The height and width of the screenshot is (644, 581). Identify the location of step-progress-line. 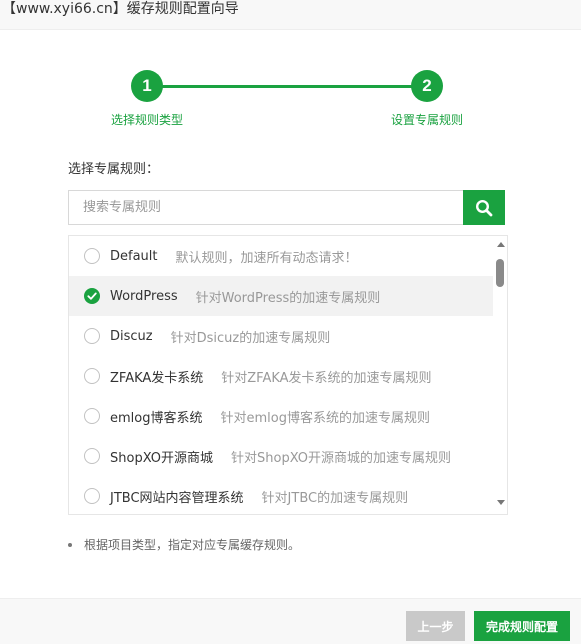
(287, 86).